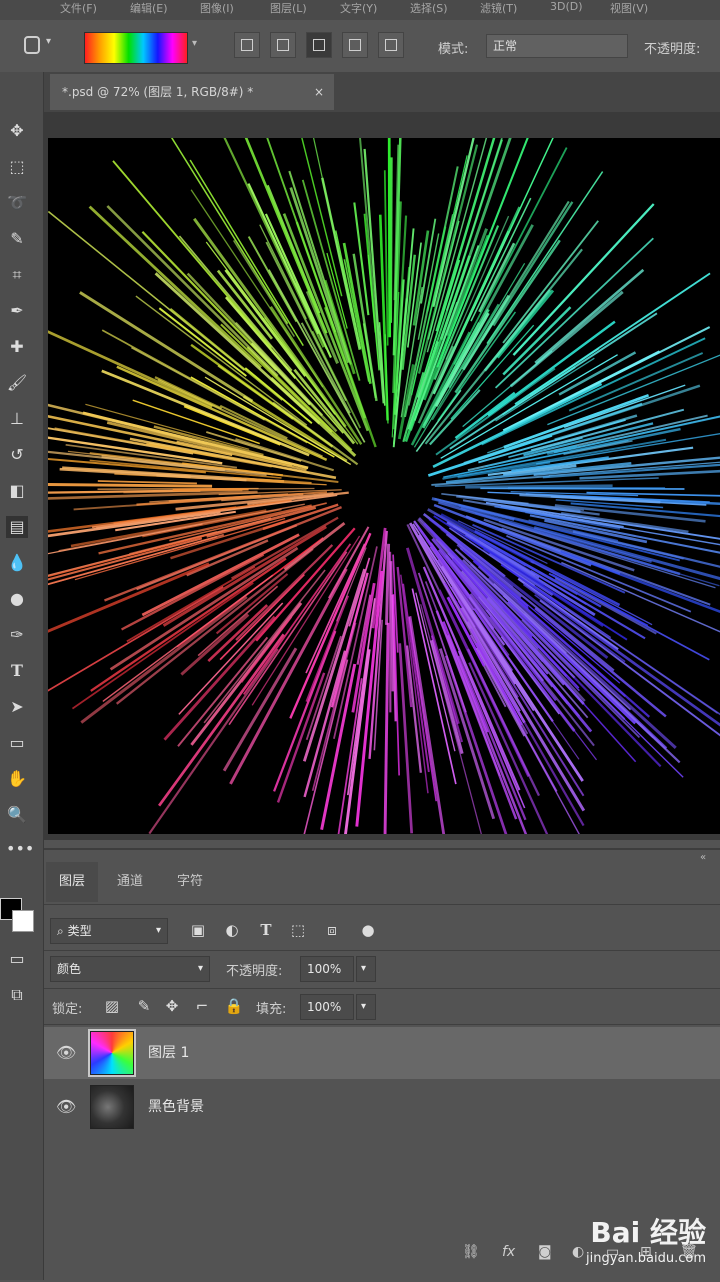 This screenshot has width=720, height=1282. Describe the element at coordinates (194, 43) in the screenshot. I see `chevron-down-icon: ▾` at that location.